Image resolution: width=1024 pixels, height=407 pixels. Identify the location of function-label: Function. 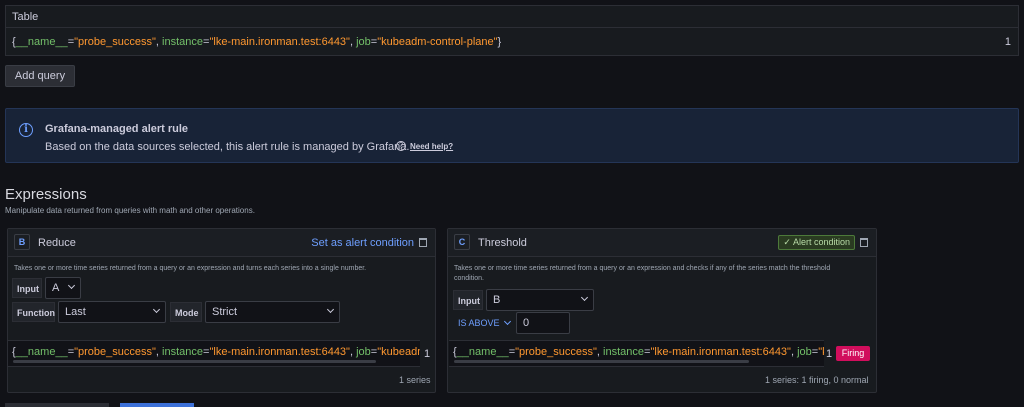
(33, 312).